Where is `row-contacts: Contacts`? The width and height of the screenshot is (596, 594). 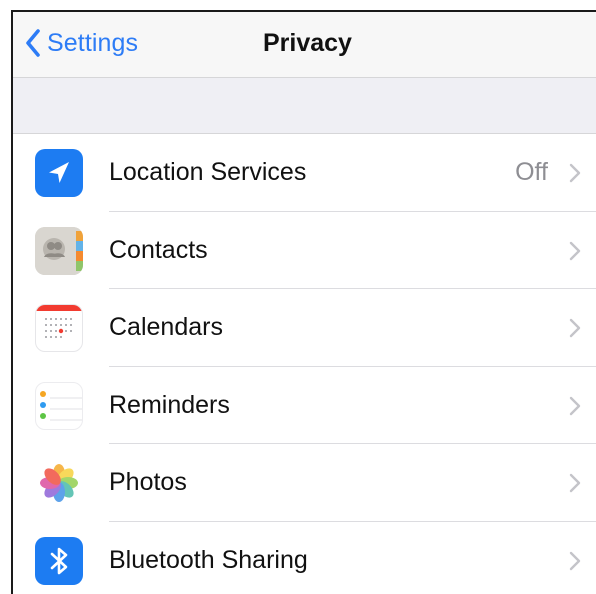
row-contacts: Contacts is located at coordinates (304, 250).